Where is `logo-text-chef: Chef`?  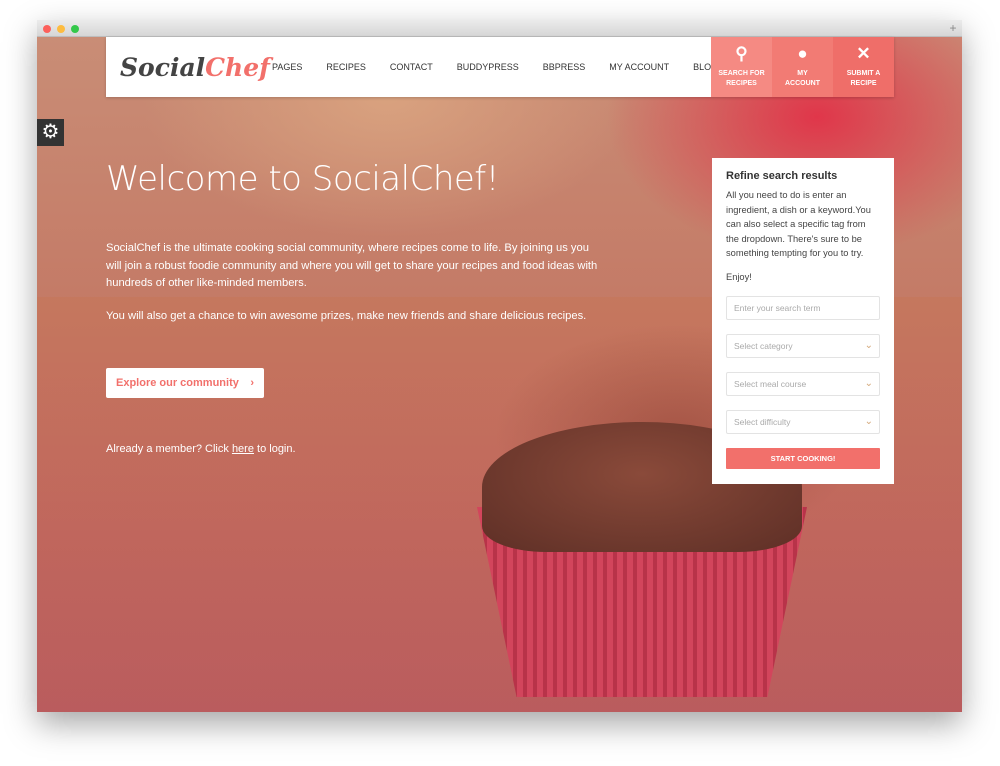 logo-text-chef: Chef is located at coordinates (237, 67).